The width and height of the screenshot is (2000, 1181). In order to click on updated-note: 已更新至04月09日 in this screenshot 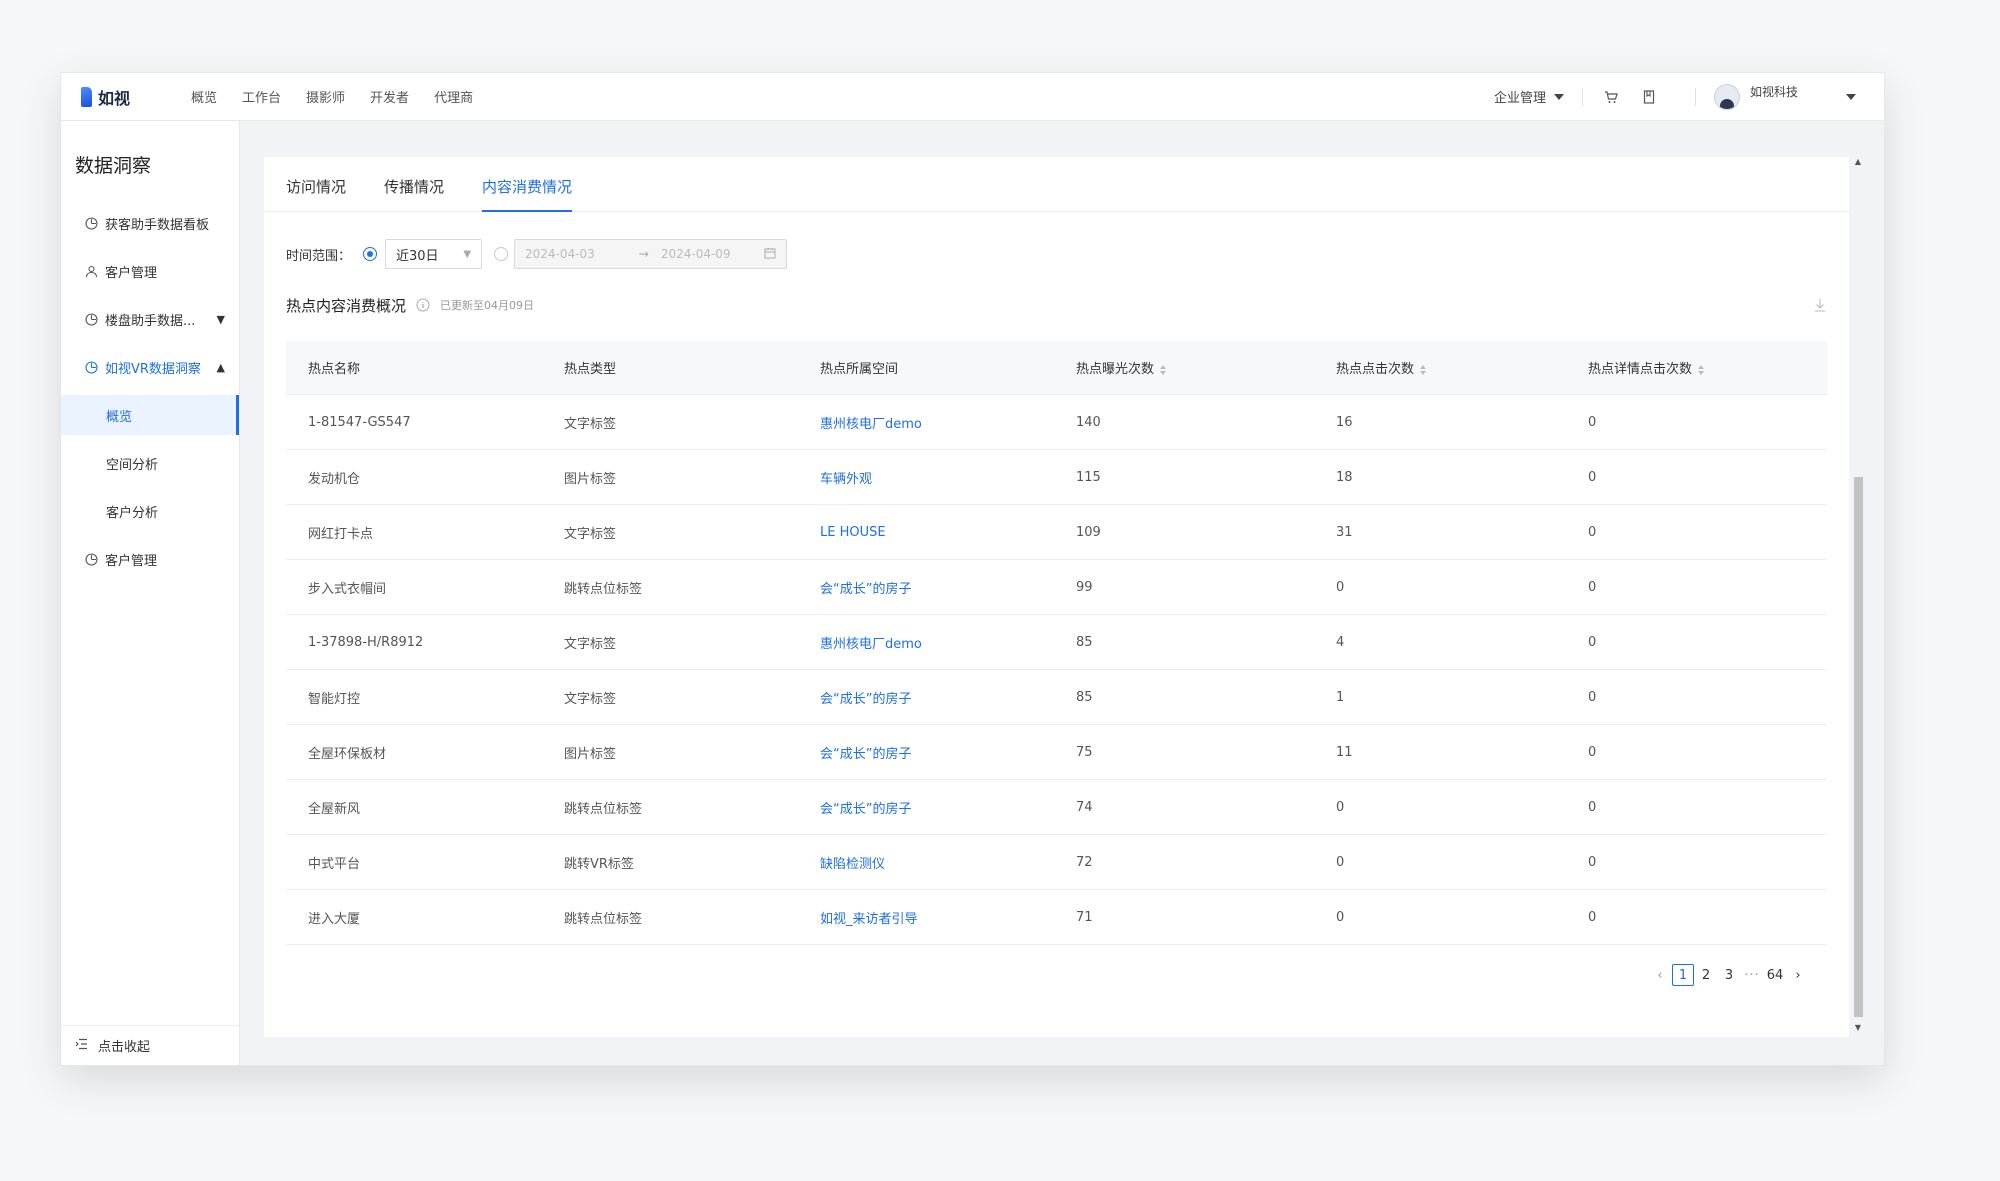, I will do `click(487, 305)`.